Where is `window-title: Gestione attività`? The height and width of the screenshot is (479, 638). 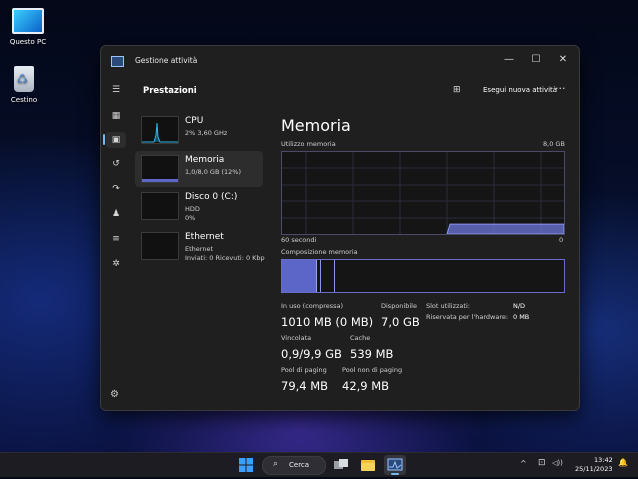 window-title: Gestione attività is located at coordinates (166, 60).